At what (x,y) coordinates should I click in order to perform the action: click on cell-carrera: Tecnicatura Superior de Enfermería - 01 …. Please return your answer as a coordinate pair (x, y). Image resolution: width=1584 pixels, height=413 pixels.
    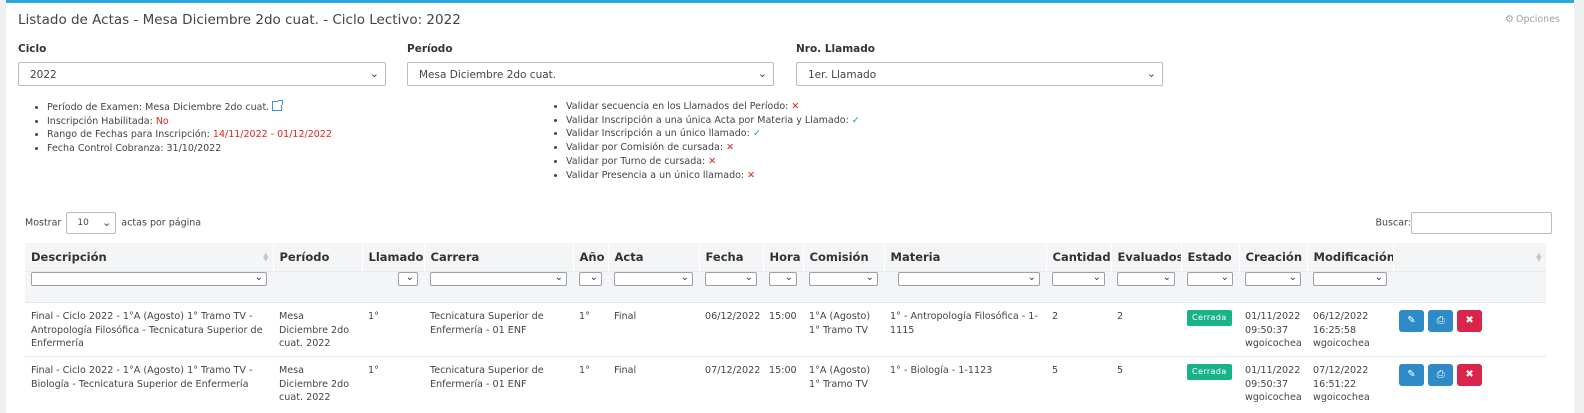
    Looking at the image, I should click on (498, 329).